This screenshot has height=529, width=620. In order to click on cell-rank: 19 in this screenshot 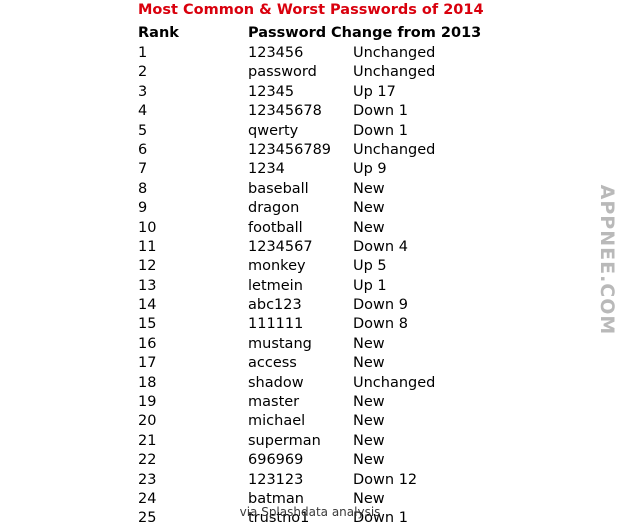, I will do `click(147, 402)`.